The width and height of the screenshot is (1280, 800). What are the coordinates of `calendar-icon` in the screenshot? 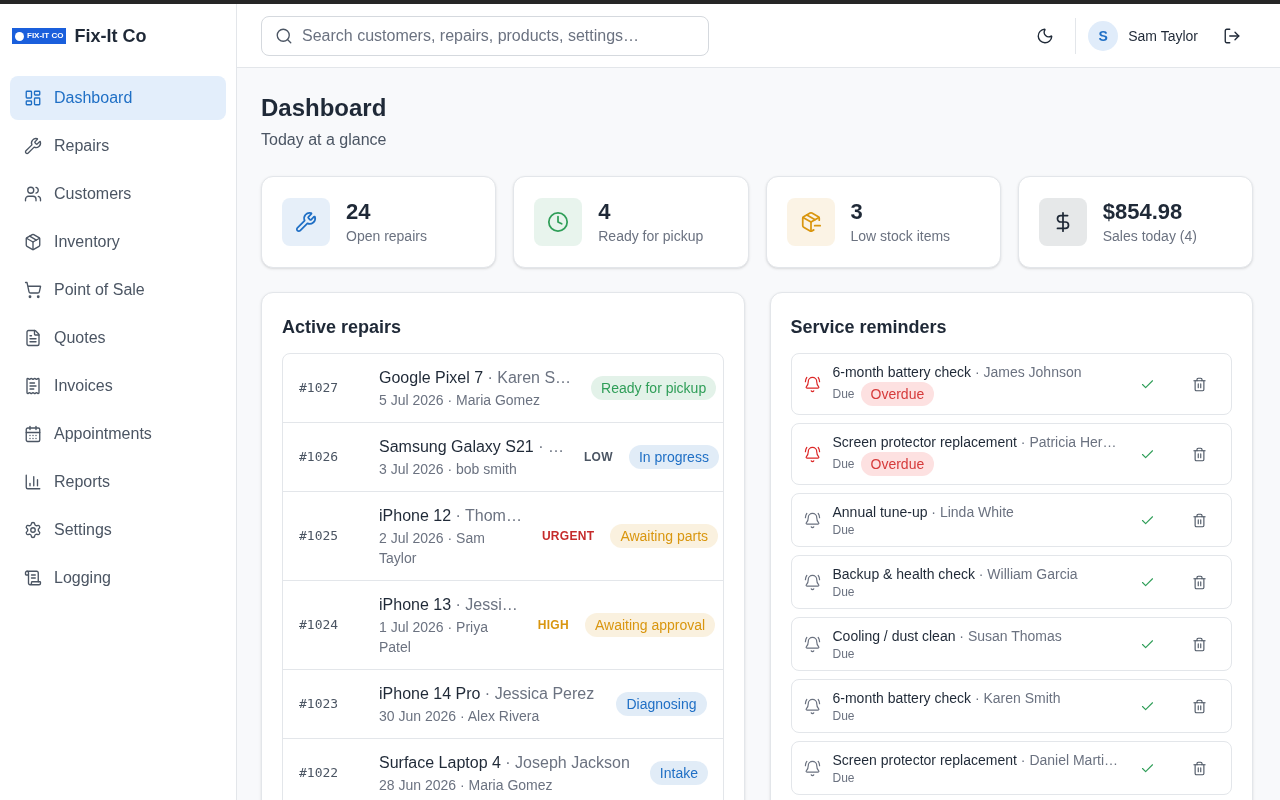 It's located at (33, 434).